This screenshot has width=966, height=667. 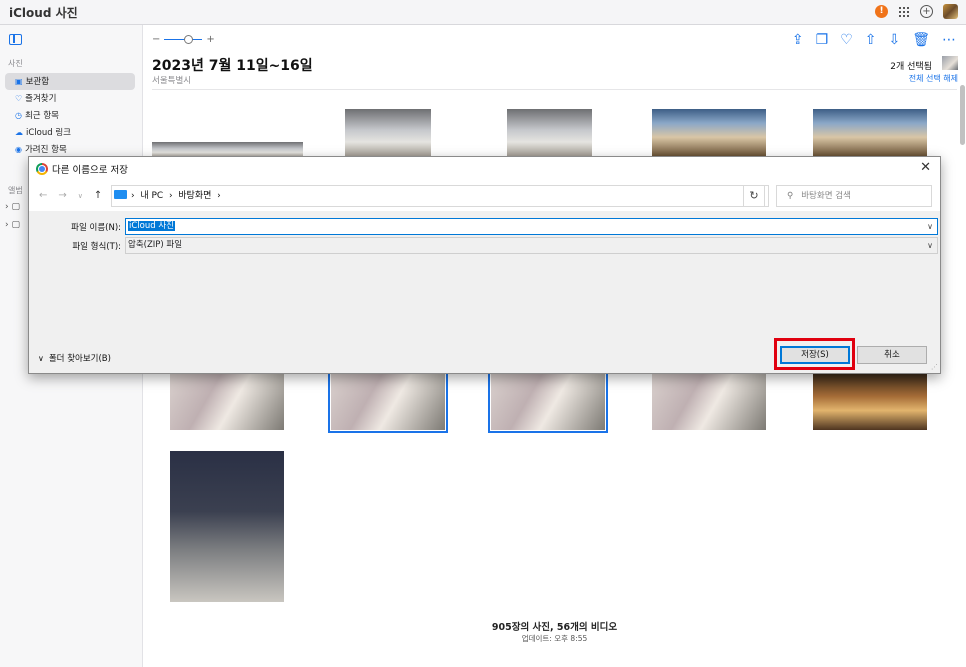 What do you see at coordinates (826, 196) in the screenshot?
I see `search-placeholder: 바탕화면 검색` at bounding box center [826, 196].